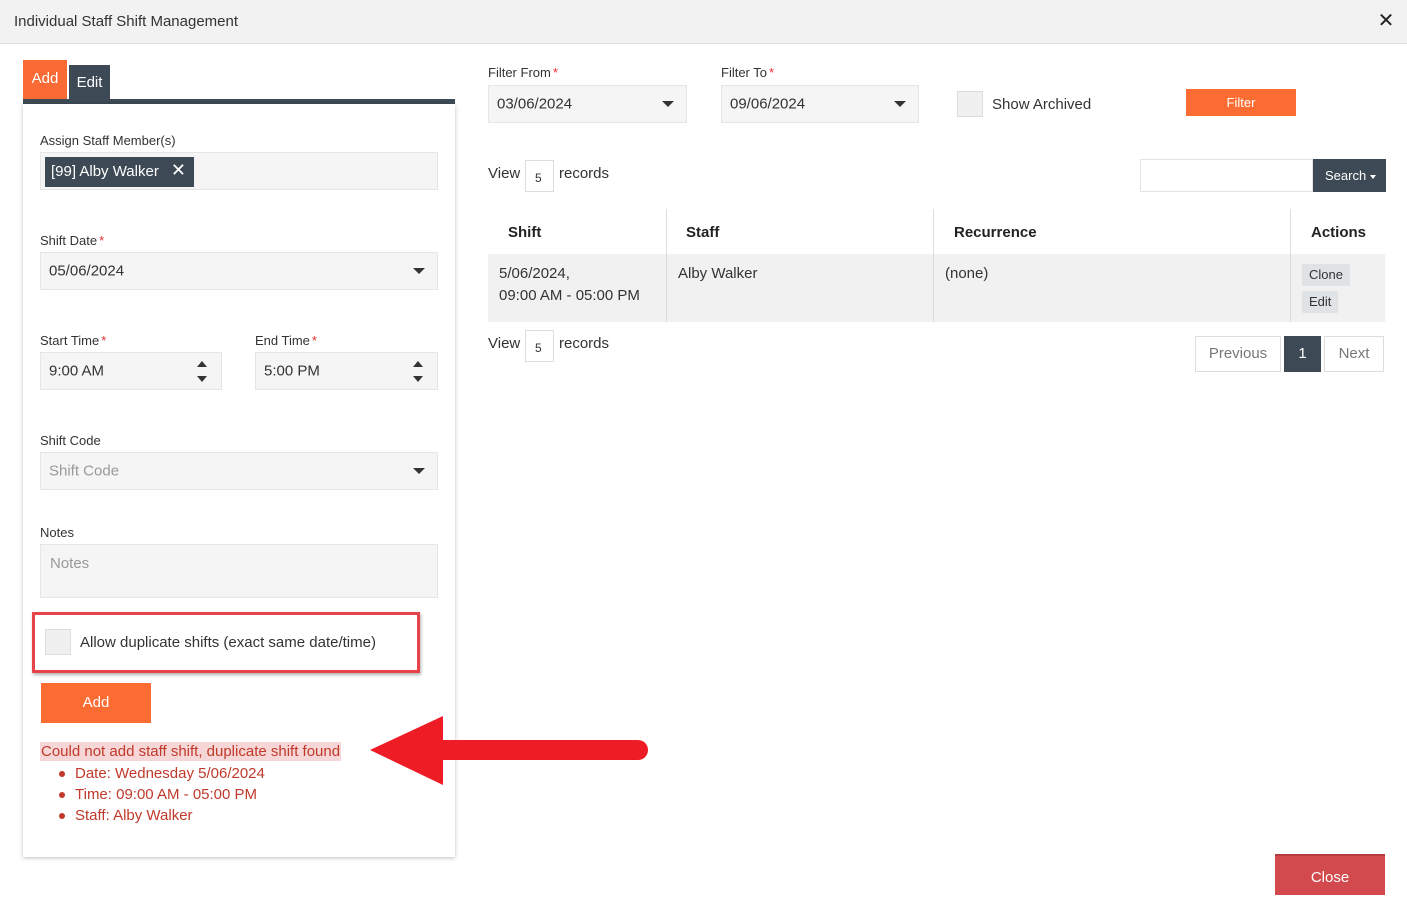 This screenshot has height=911, width=1407. I want to click on cell-shift-time: 09:00 AM - 05:00 PM, so click(569, 295).